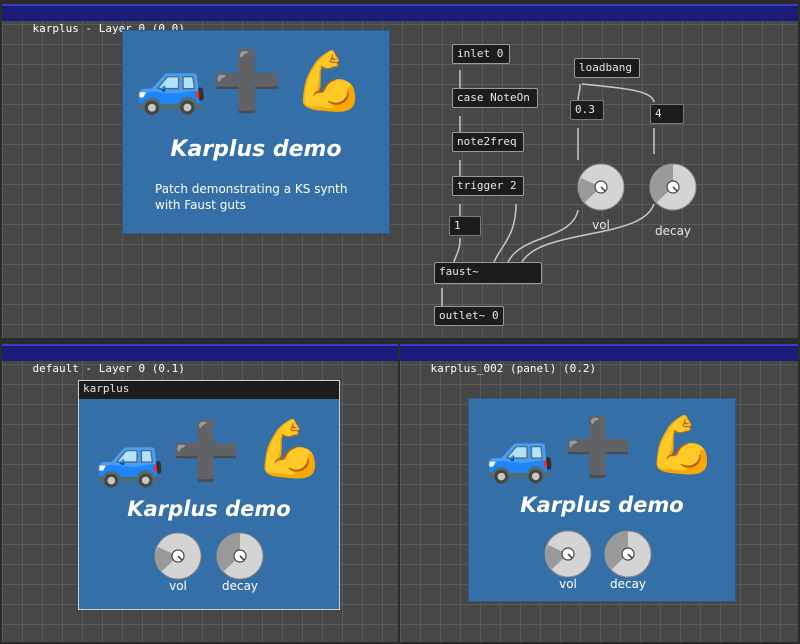 This screenshot has height=644, width=800. I want to click on bottom-right-title: karplus_002 (panel) (0.2), so click(513, 368).